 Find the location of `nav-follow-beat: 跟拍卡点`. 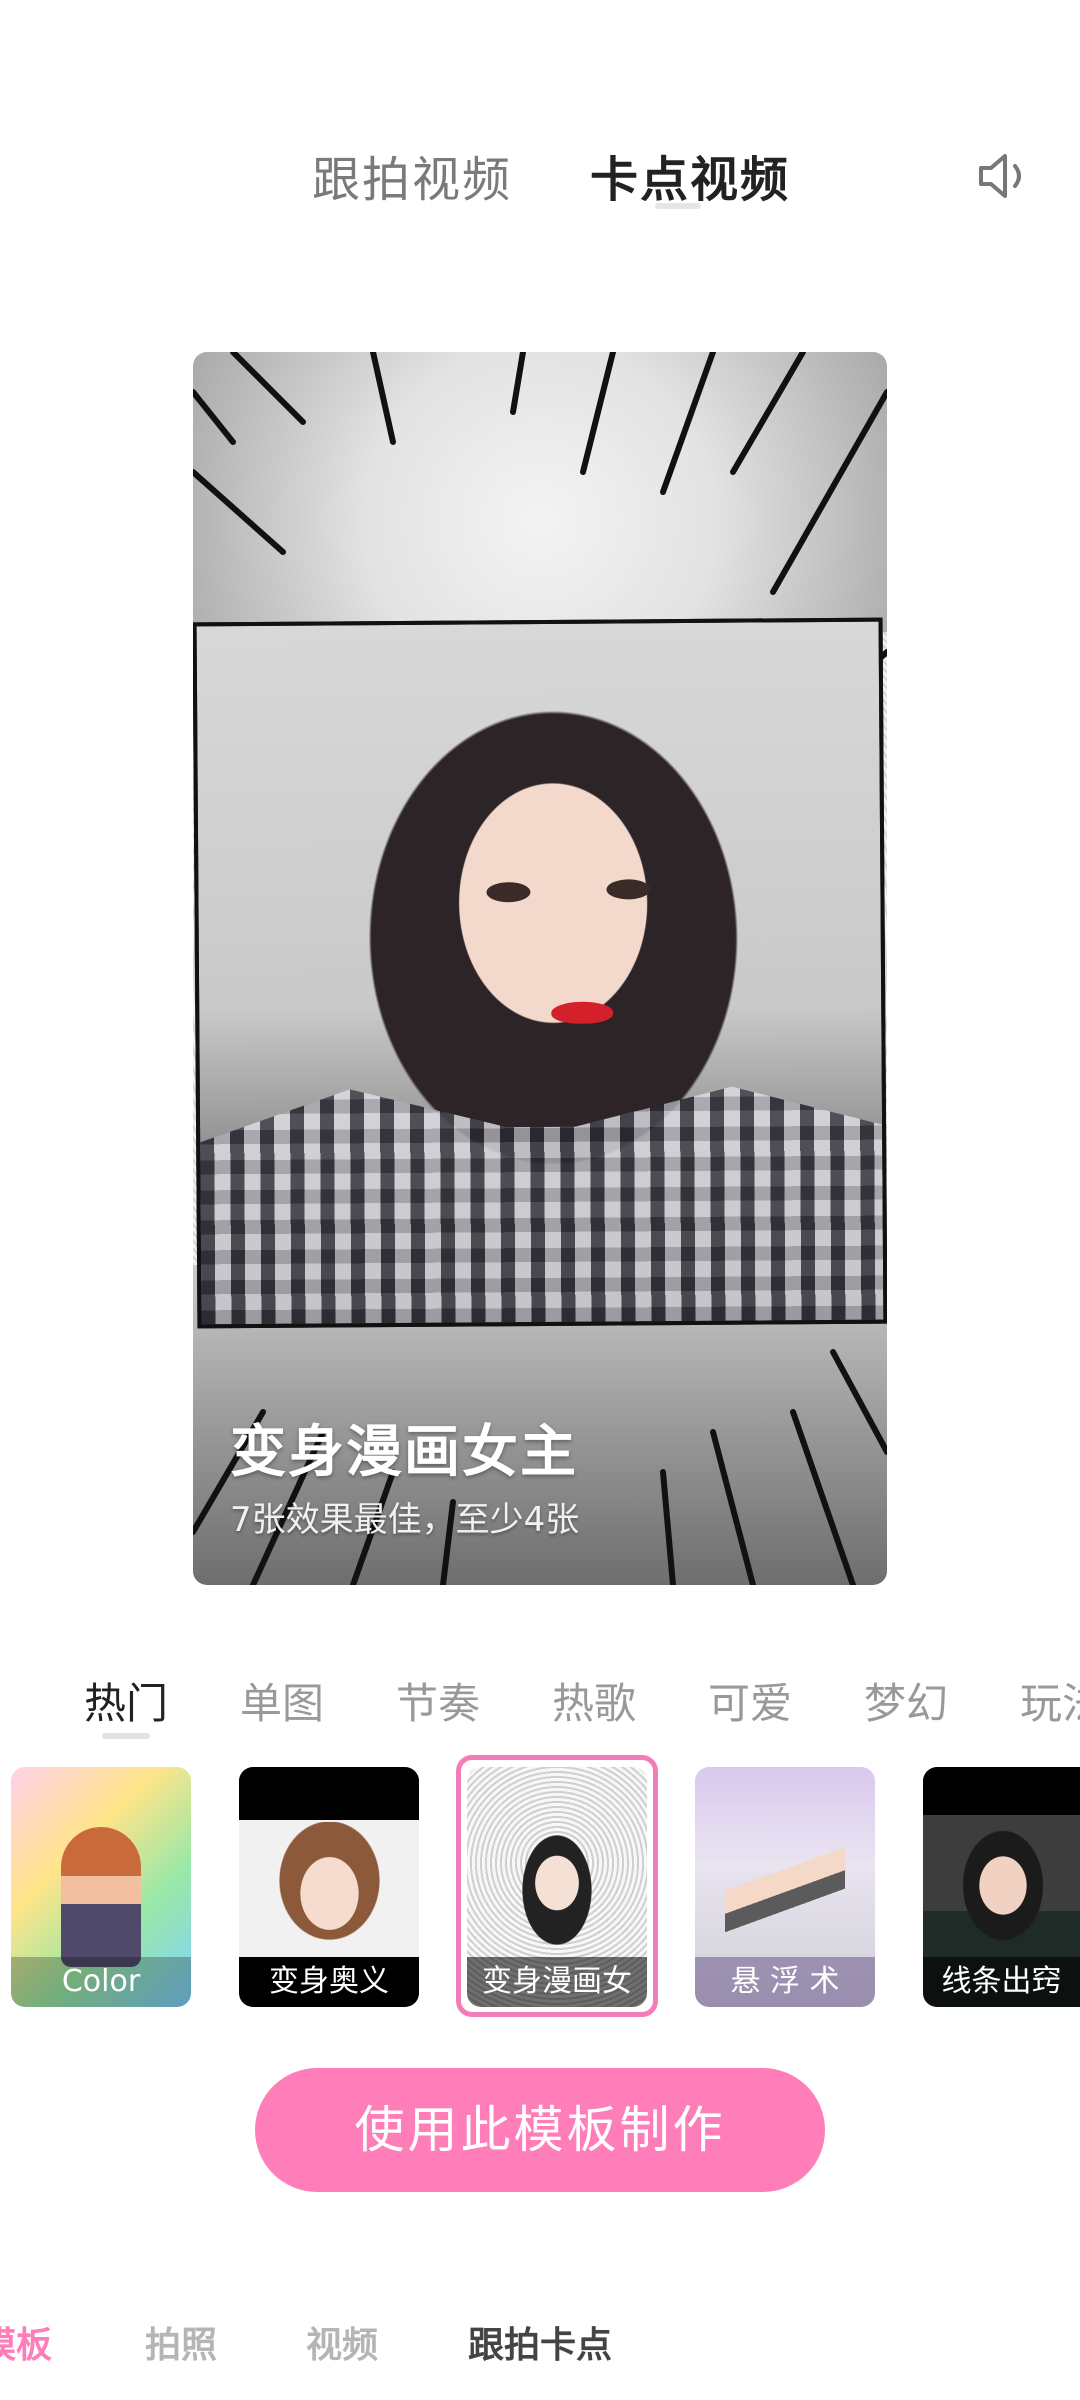

nav-follow-beat: 跟拍卡点 is located at coordinates (540, 2342).